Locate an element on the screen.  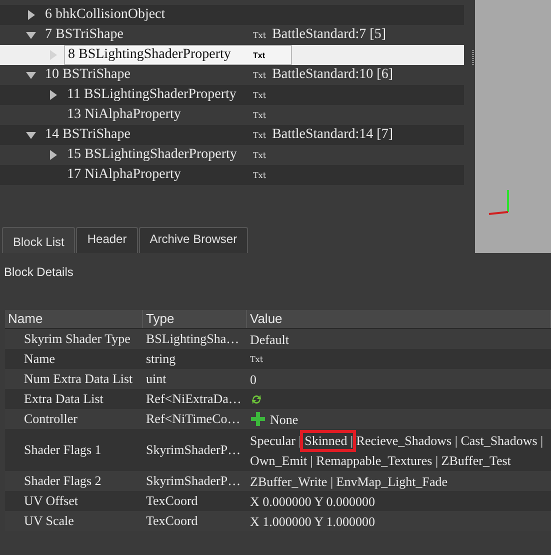
tab: Archive Browser is located at coordinates (193, 240).